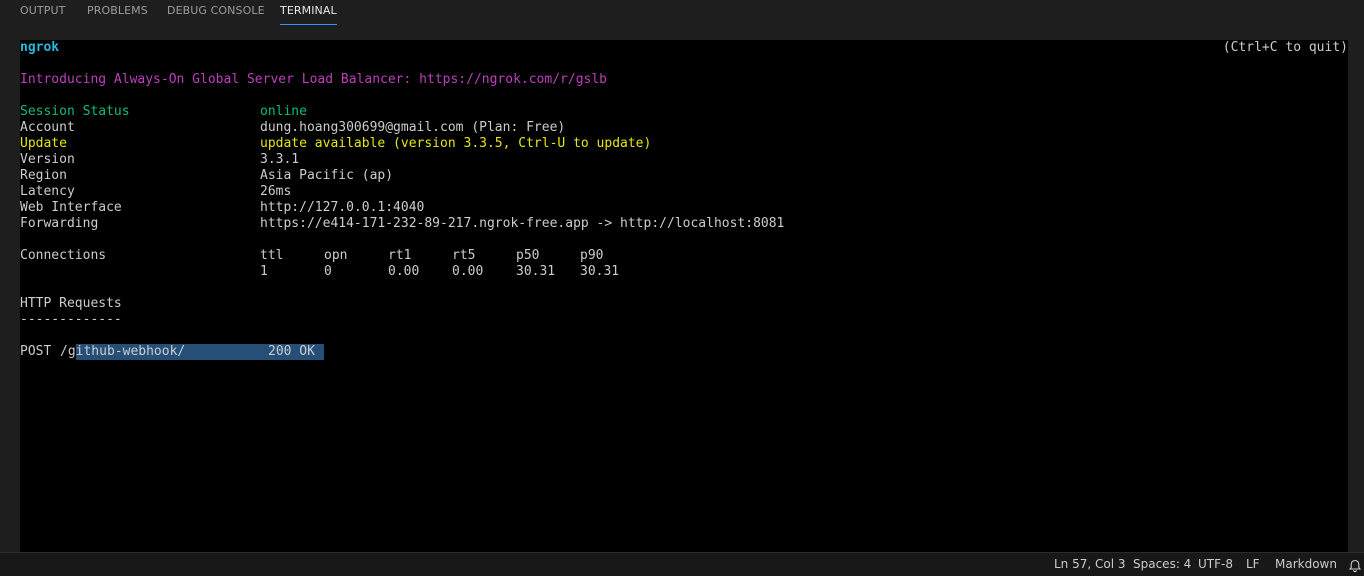 Image resolution: width=1364 pixels, height=576 pixels. What do you see at coordinates (328, 271) in the screenshot?
I see `conn-value-opn: 0` at bounding box center [328, 271].